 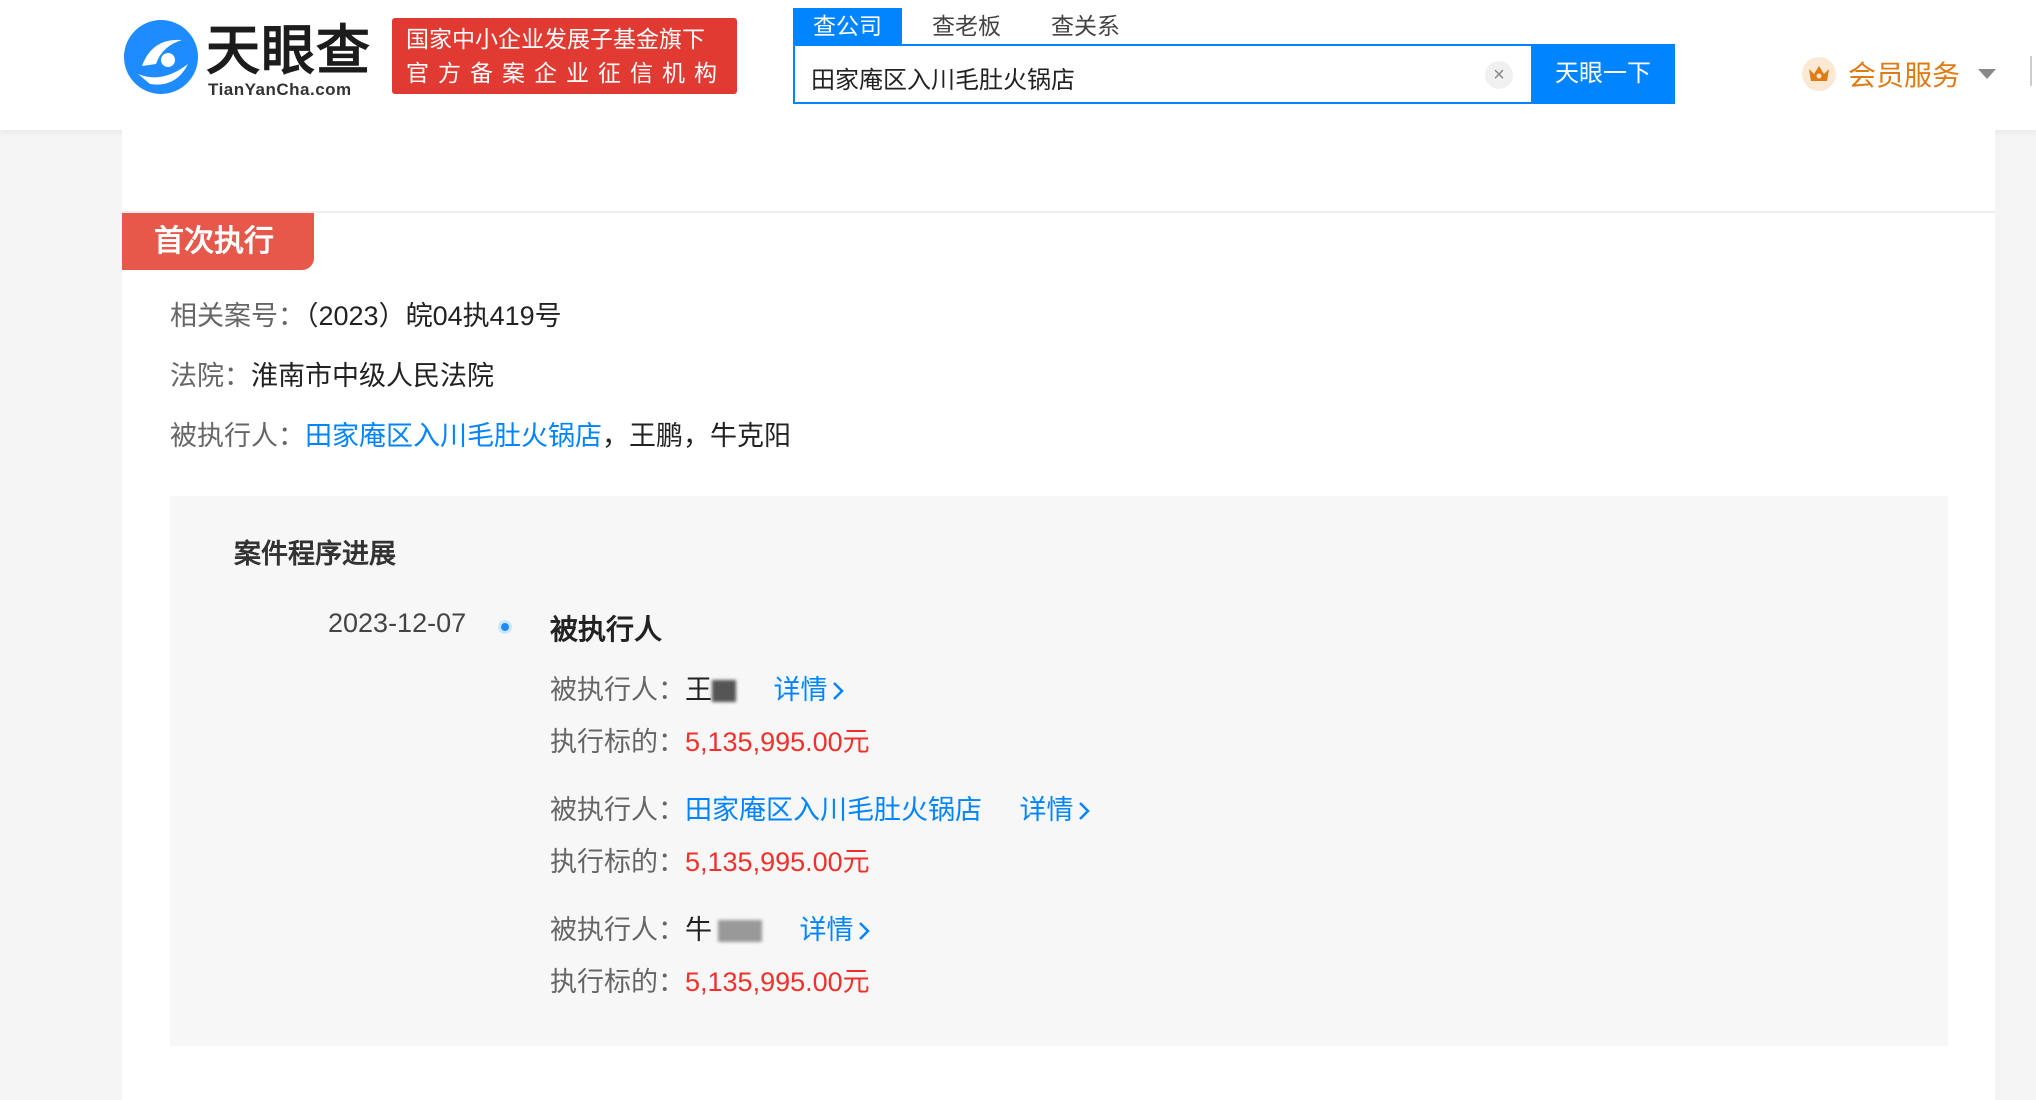 What do you see at coordinates (943, 77) in the screenshot?
I see `search-input: 田家庵区入川毛肚火锅店` at bounding box center [943, 77].